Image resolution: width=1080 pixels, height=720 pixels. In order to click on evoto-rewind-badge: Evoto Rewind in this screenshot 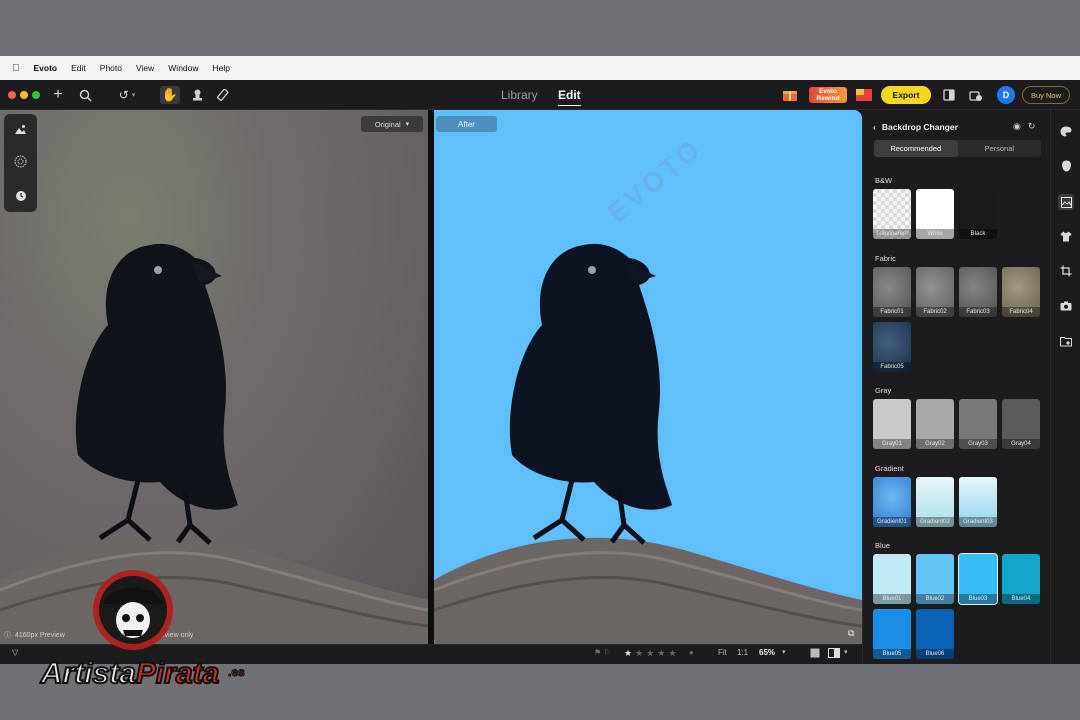, I will do `click(828, 95)`.